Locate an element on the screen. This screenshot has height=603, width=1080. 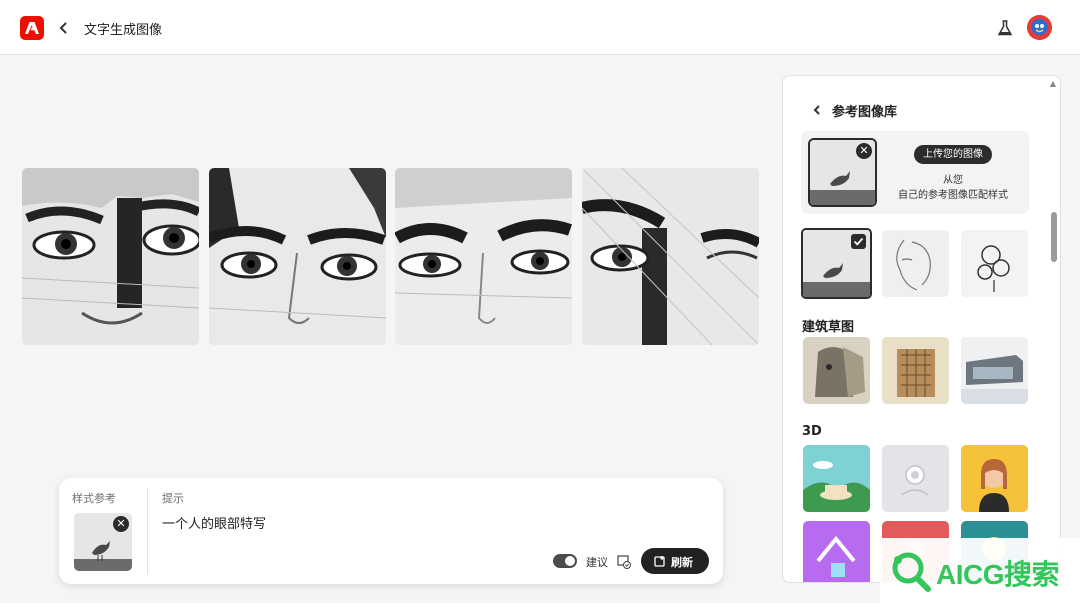
suggestion-label: 建议 is located at coordinates (597, 562).